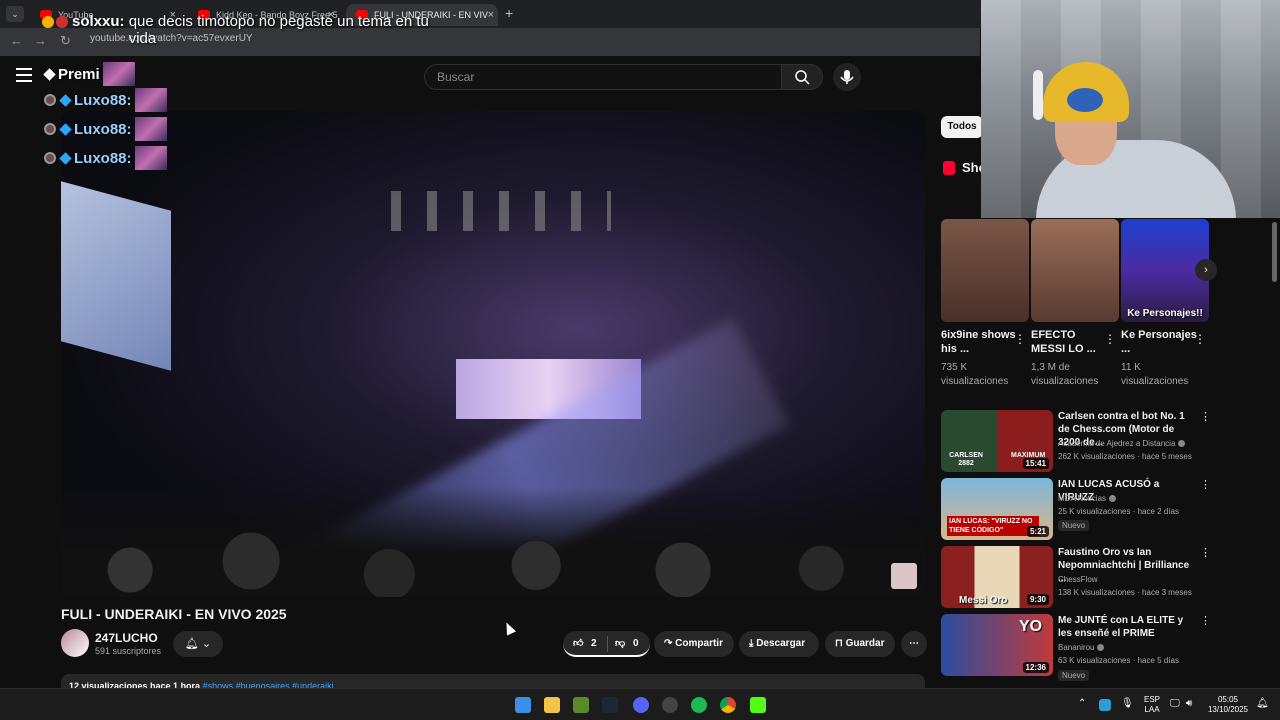 This screenshot has width=1280, height=720. Describe the element at coordinates (491, 15) in the screenshot. I see `close-icon: ×` at that location.